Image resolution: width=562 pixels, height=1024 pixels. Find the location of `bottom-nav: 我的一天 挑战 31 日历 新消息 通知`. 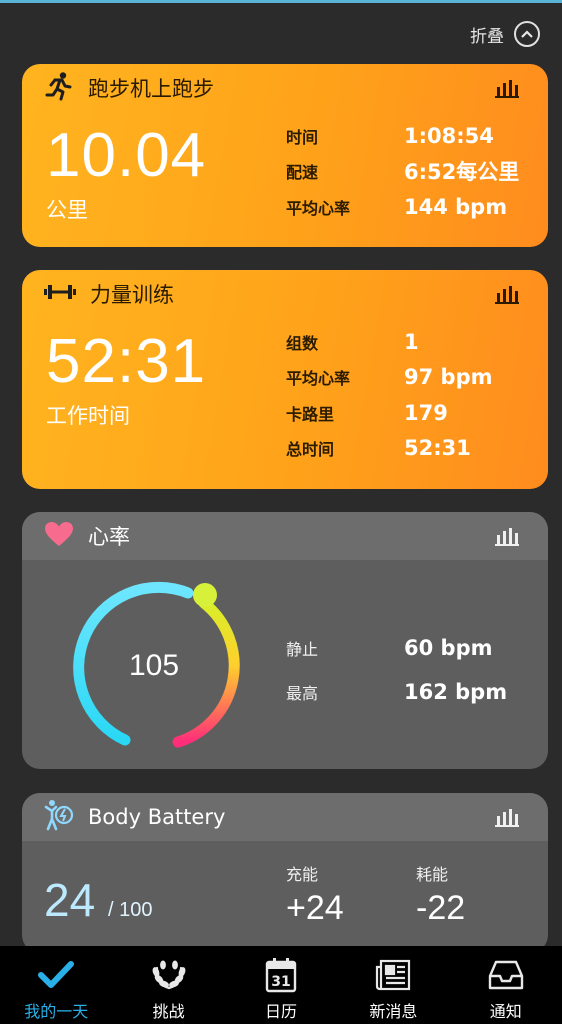

bottom-nav: 我的一天 挑战 31 日历 新消息 通知 is located at coordinates (281, 985).